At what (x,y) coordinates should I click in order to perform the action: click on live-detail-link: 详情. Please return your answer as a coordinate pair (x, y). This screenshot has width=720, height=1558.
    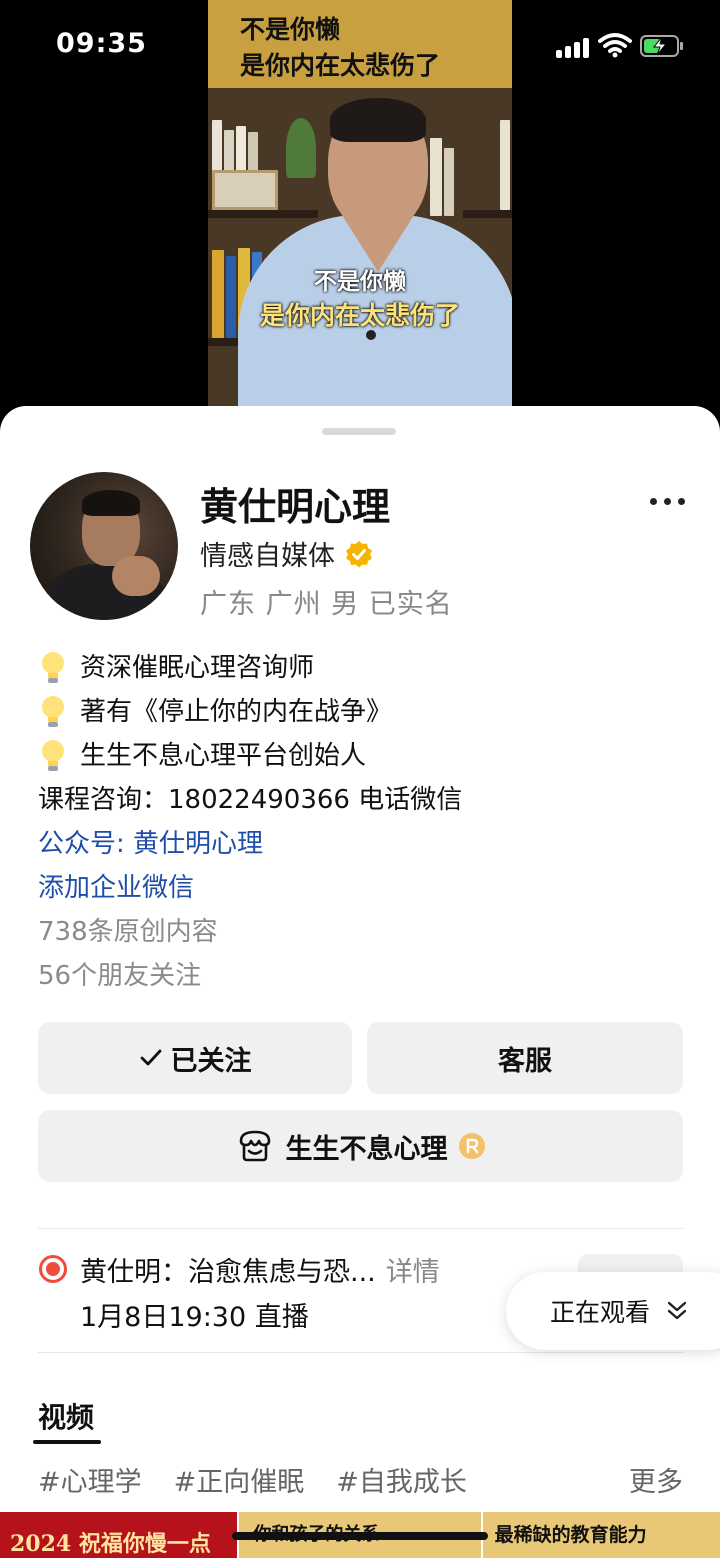
    Looking at the image, I should click on (413, 1272).